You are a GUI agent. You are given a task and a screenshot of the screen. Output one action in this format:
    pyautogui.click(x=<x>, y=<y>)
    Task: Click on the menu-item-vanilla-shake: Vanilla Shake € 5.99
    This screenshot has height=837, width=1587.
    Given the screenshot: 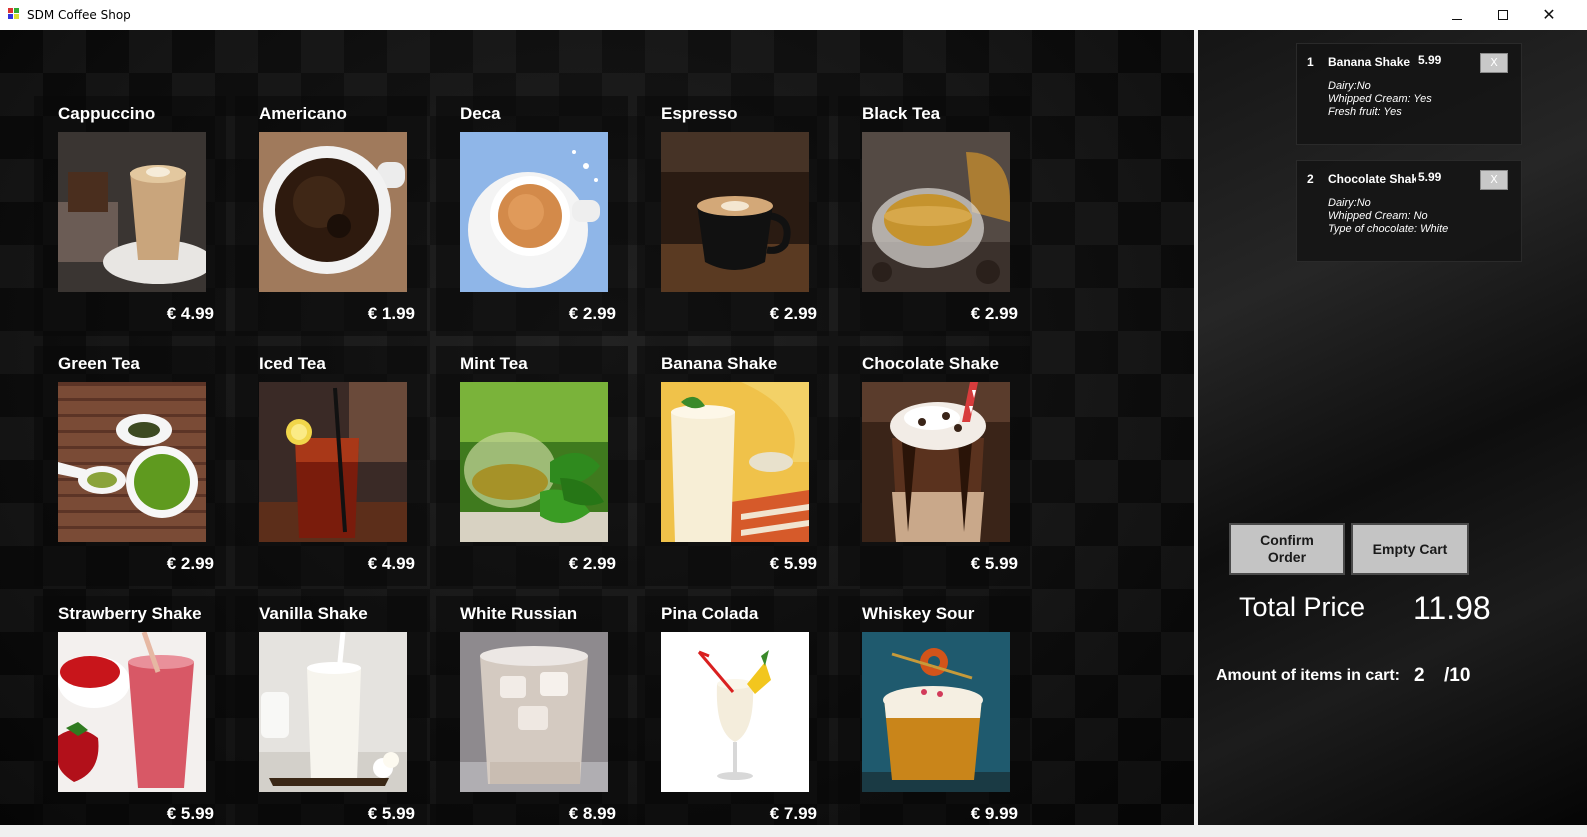 What is the action you would take?
    pyautogui.click(x=331, y=710)
    